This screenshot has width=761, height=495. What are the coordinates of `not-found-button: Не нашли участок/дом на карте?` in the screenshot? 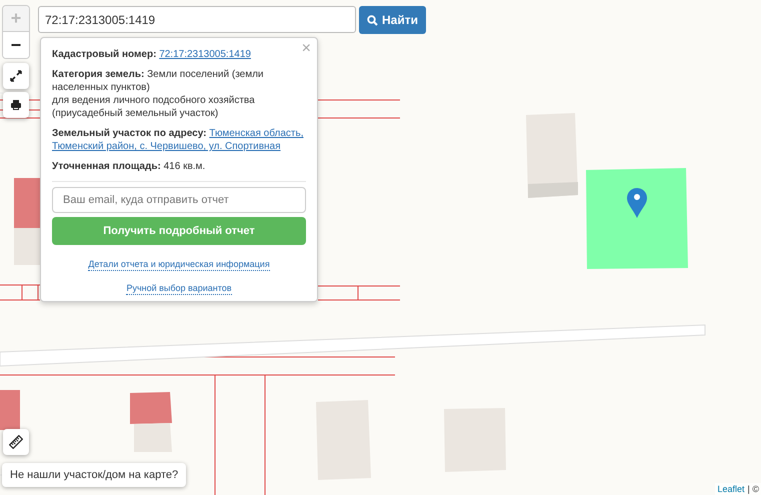 It's located at (94, 475).